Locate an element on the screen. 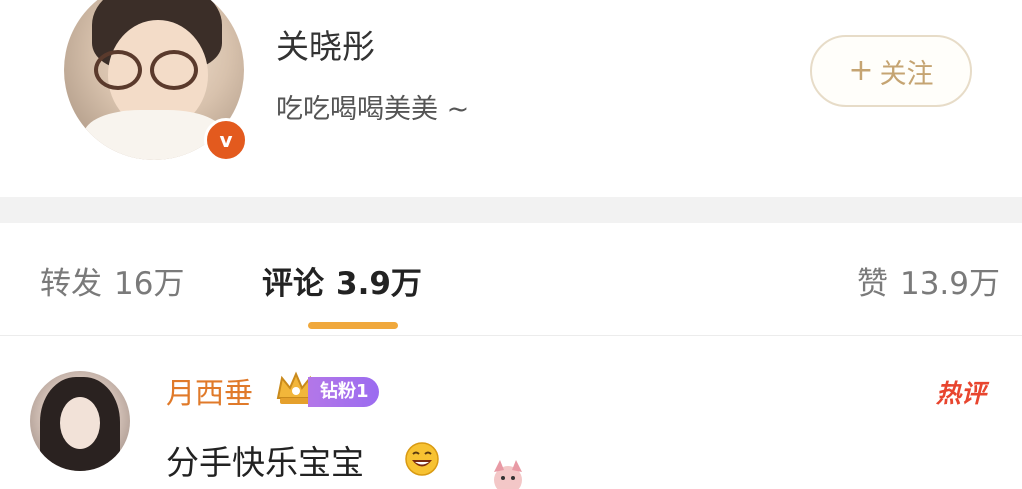 This screenshot has width=1022, height=489. profile-avatar: v is located at coordinates (156, 81).